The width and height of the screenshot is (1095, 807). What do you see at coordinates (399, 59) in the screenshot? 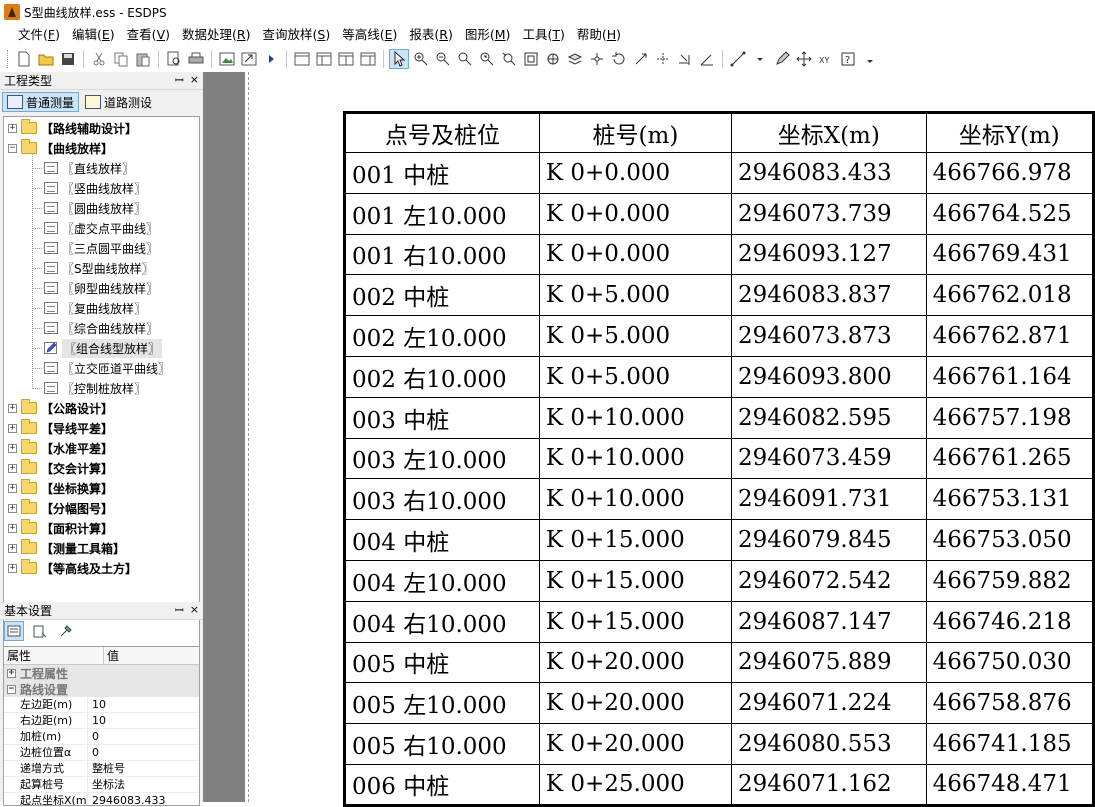
I see `select-pointer-icon` at bounding box center [399, 59].